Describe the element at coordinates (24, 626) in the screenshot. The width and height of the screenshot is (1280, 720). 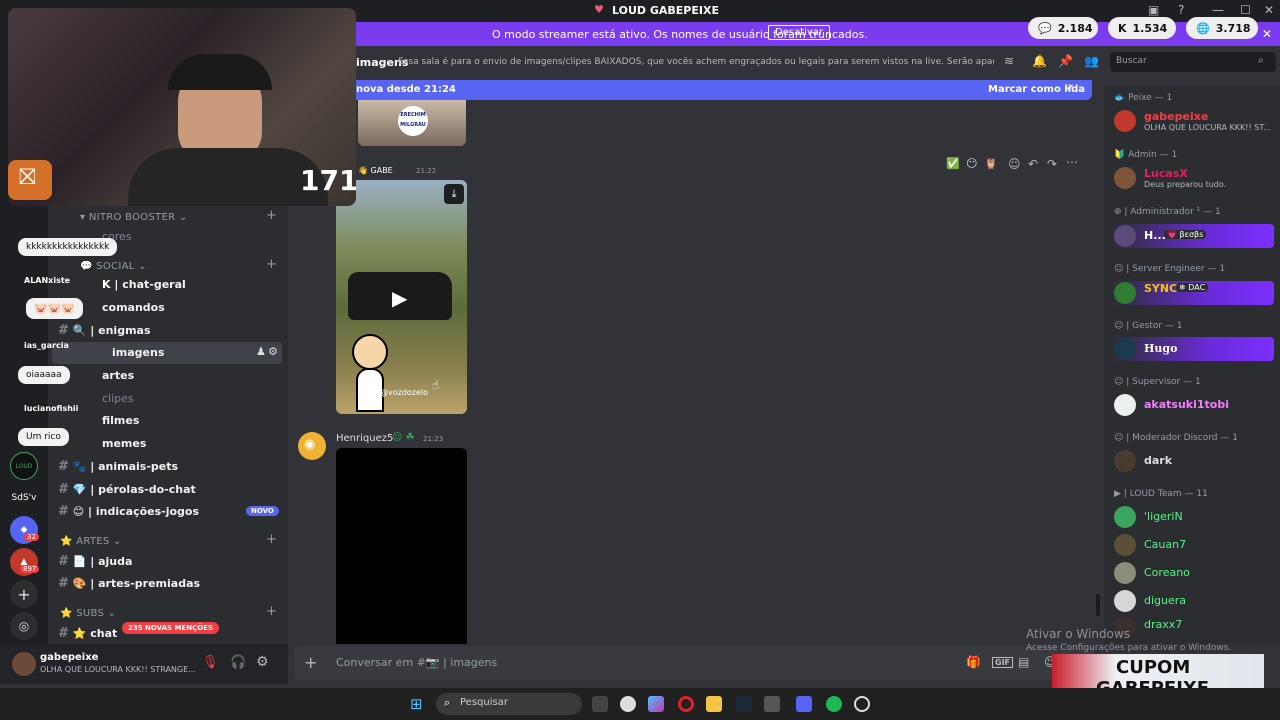
I see `explore-icon: ◎` at that location.